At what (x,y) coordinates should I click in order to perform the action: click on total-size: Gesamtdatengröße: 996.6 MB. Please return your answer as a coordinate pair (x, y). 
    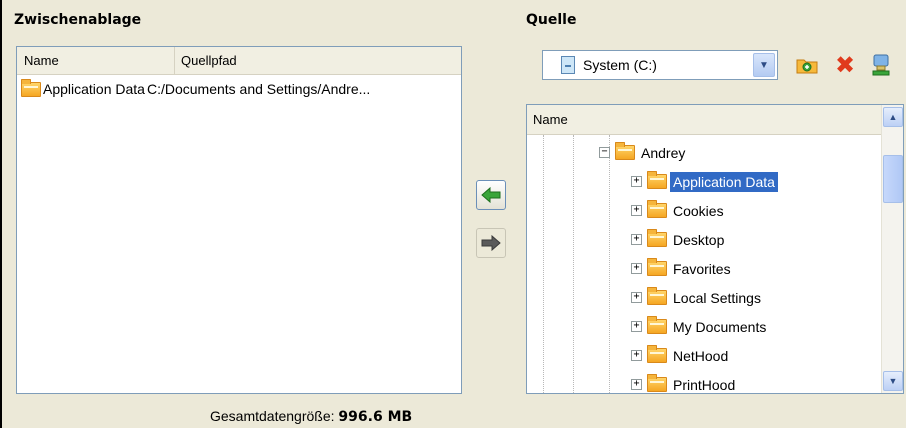
    Looking at the image, I should click on (311, 416).